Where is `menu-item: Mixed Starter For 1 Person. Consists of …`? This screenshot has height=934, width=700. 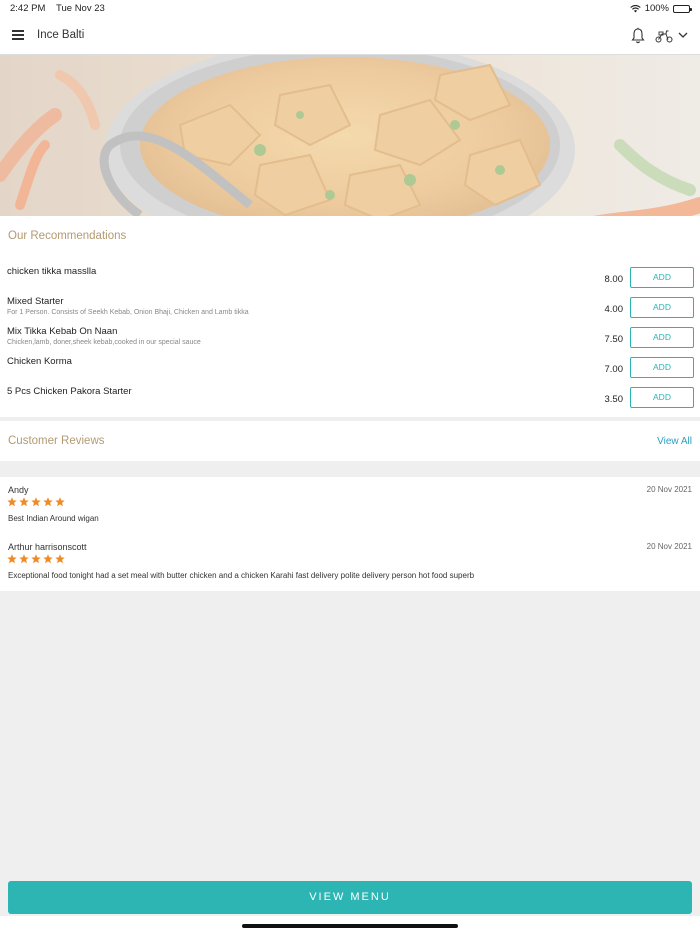 menu-item: Mixed Starter For 1 Person. Consists of … is located at coordinates (350, 311).